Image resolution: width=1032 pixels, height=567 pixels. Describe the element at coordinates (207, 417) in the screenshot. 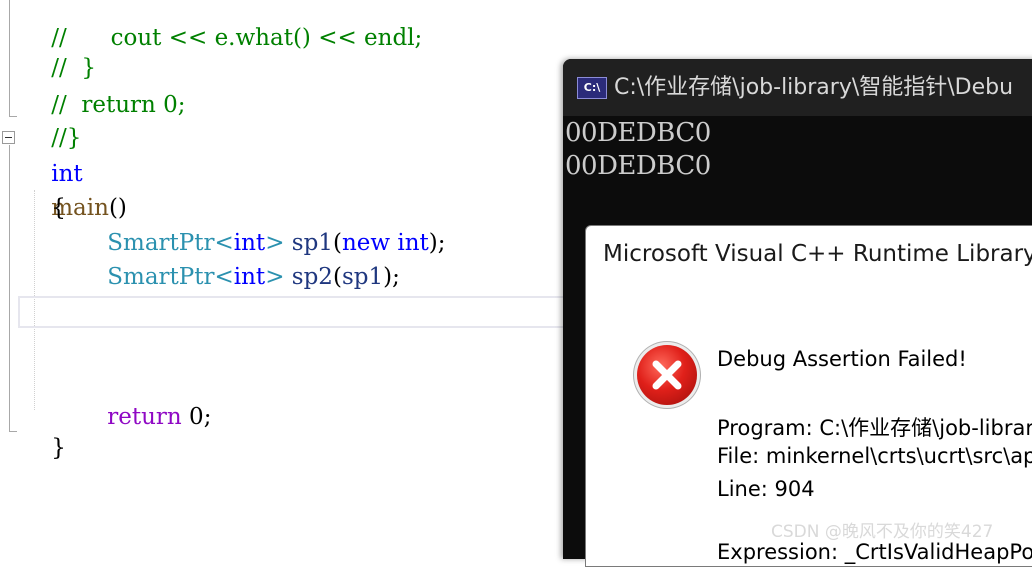

I see `punctuation-token: ;` at that location.